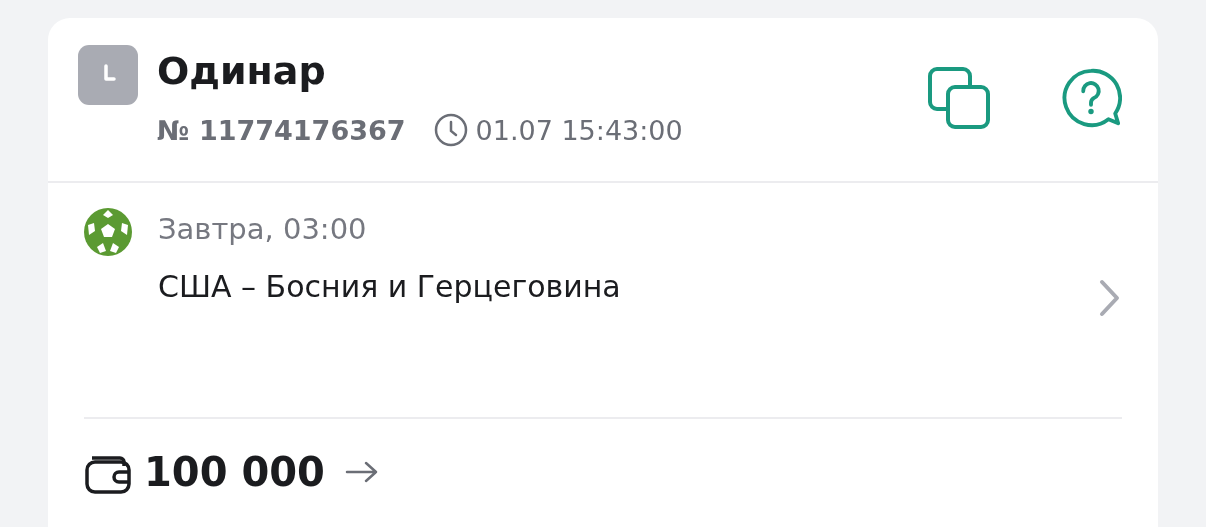 The width and height of the screenshot is (1206, 527). Describe the element at coordinates (263, 229) in the screenshot. I see `event-time: Завтра, 03:00` at that location.